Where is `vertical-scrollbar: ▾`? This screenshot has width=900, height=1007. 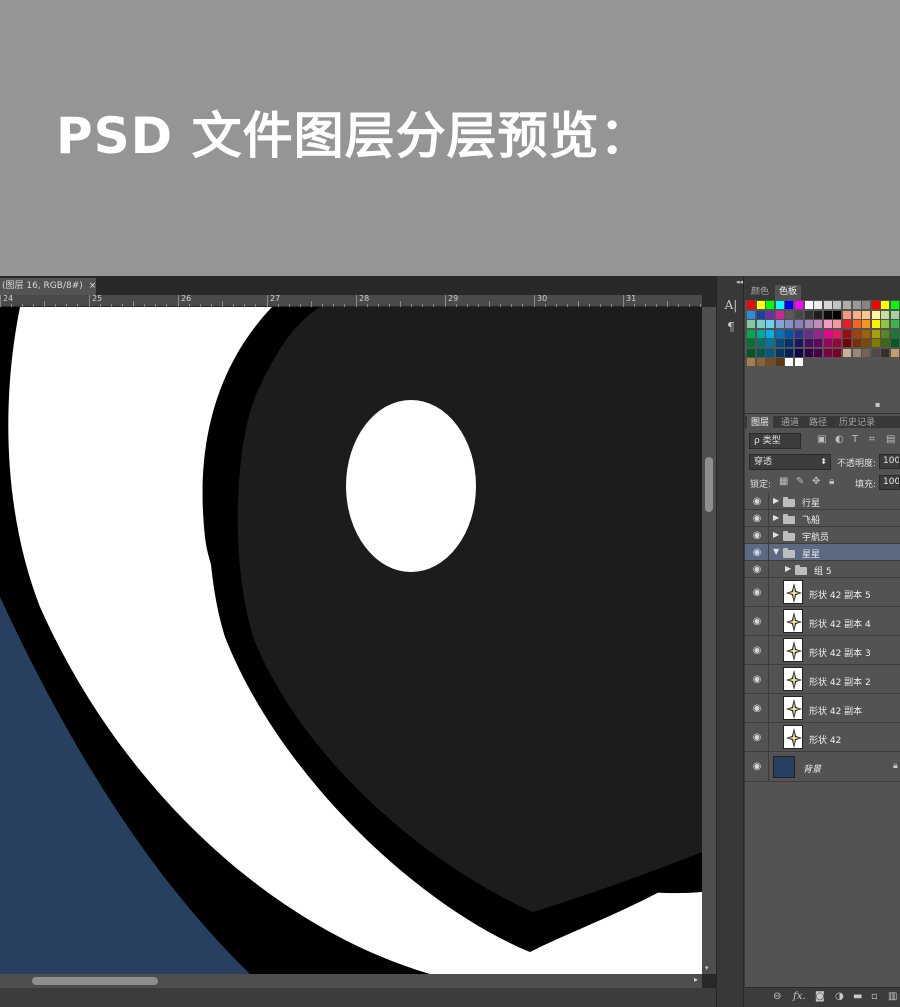
vertical-scrollbar: ▾ is located at coordinates (709, 640).